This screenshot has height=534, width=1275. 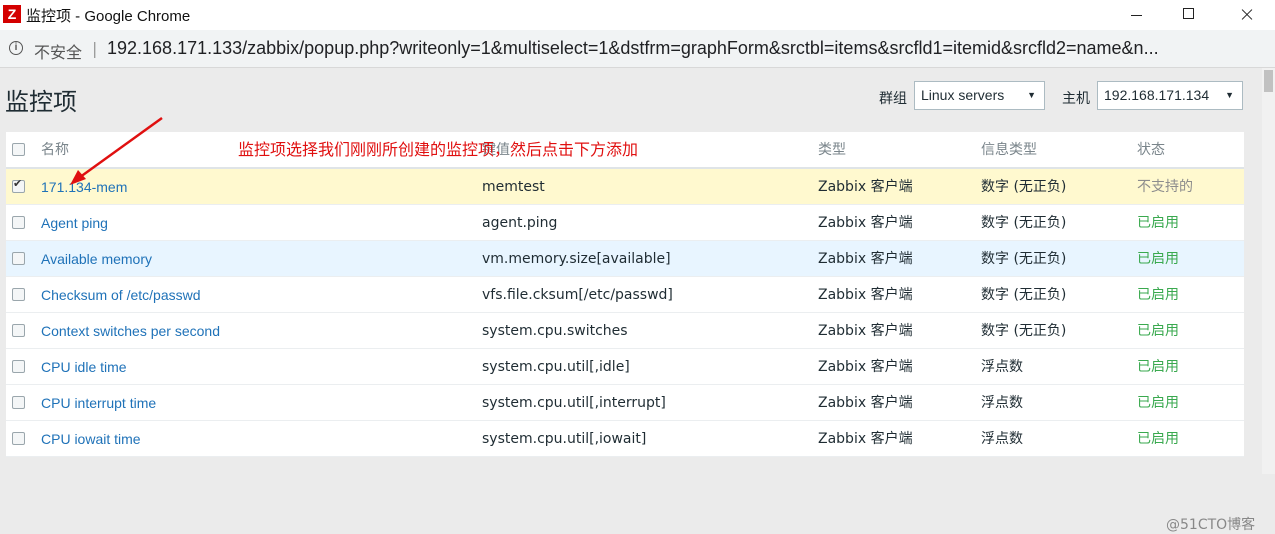 What do you see at coordinates (84, 187) in the screenshot?
I see `item-name-link: 171.134-mem` at bounding box center [84, 187].